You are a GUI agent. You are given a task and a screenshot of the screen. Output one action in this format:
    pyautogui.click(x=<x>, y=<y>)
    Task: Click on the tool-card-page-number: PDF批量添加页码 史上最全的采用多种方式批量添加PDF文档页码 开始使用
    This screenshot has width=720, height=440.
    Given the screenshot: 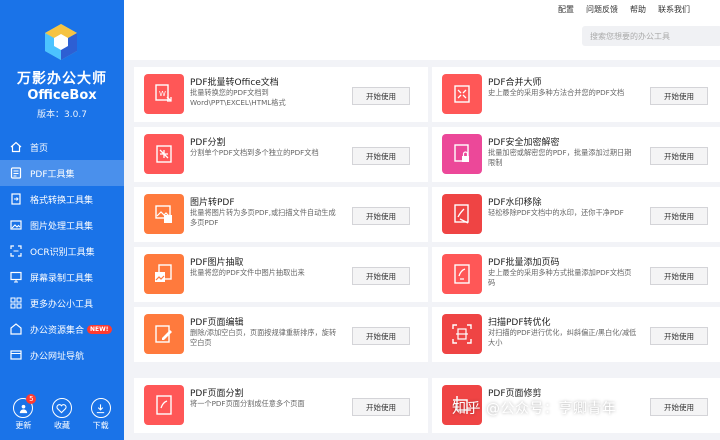 What is the action you would take?
    pyautogui.click(x=576, y=274)
    